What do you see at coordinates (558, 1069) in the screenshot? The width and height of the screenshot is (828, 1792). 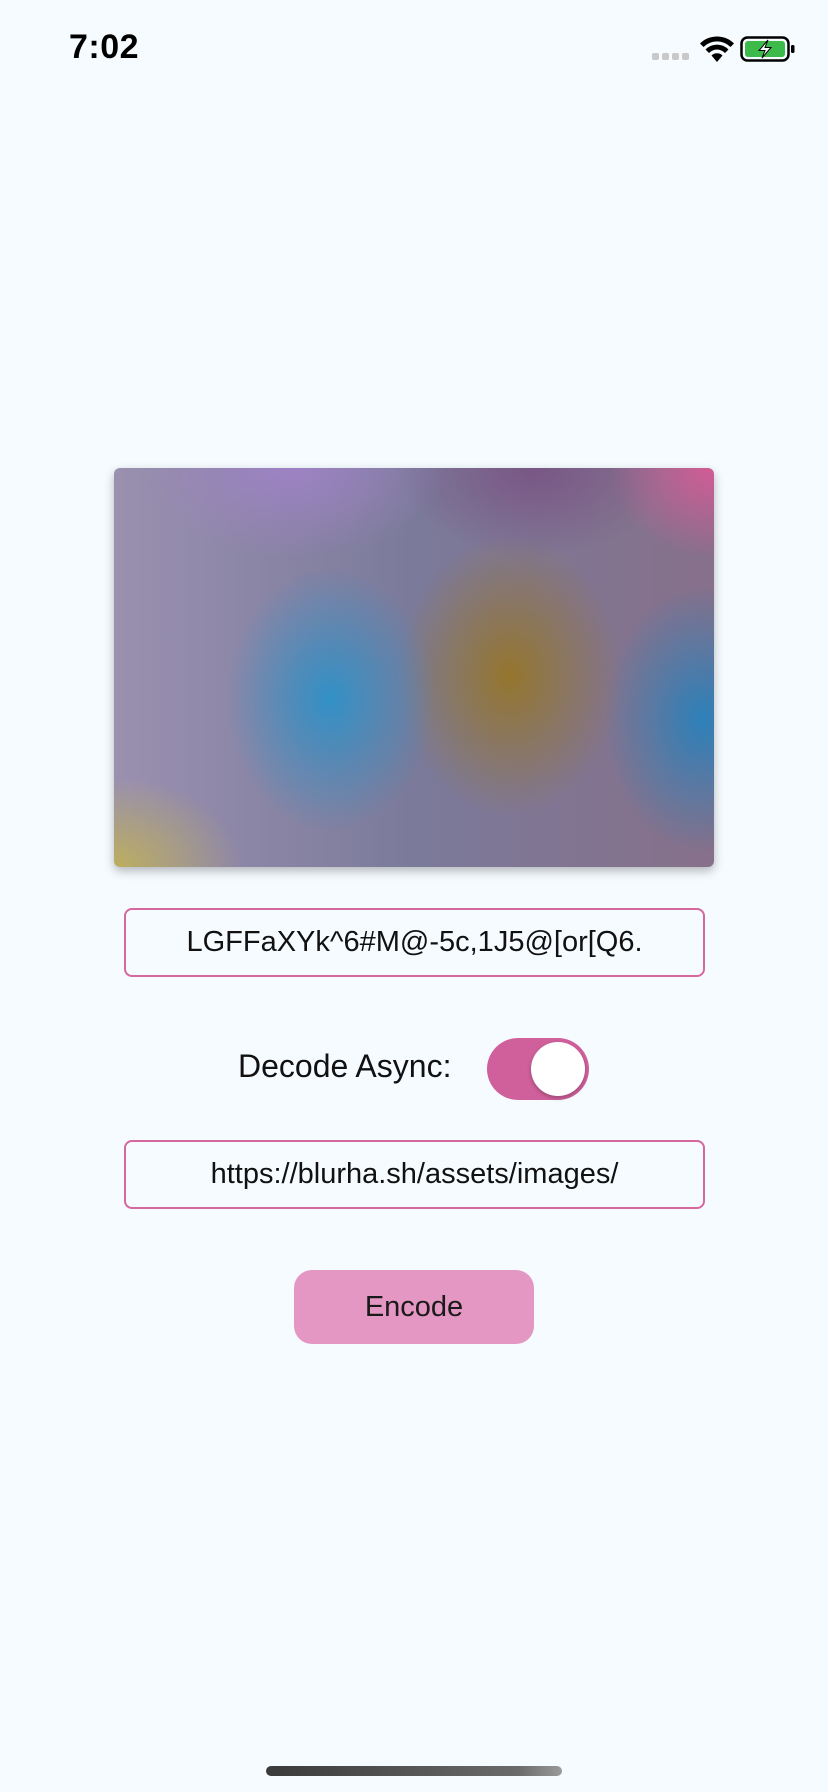 I see `toggle-knob` at bounding box center [558, 1069].